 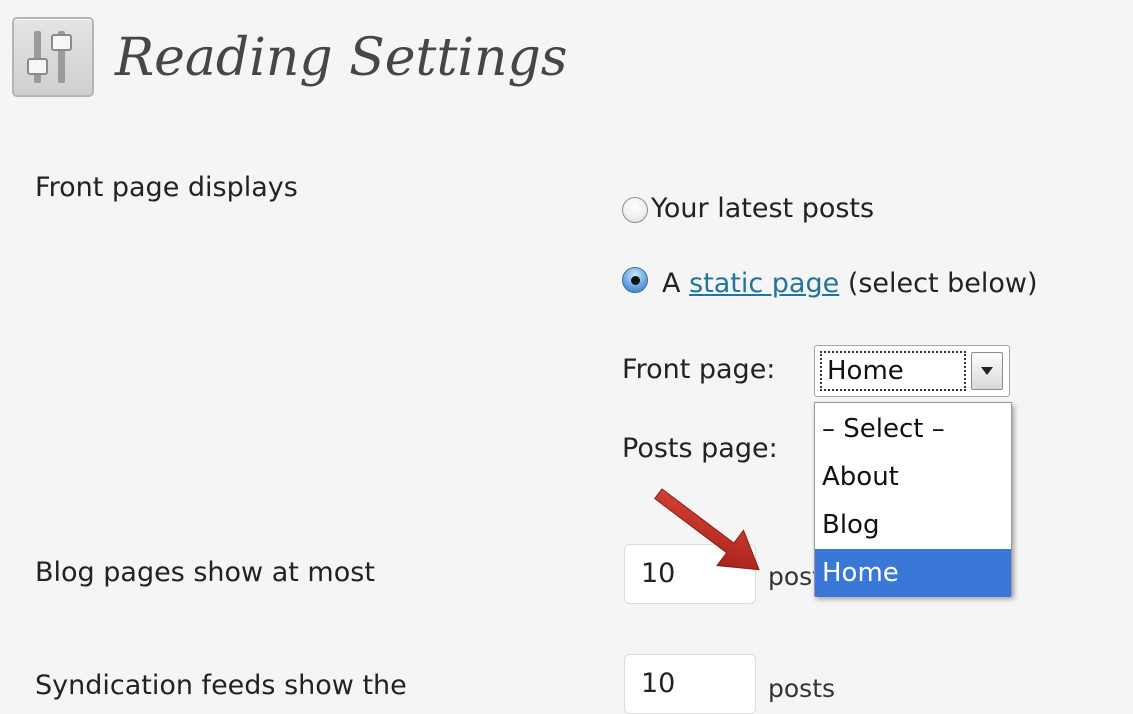 What do you see at coordinates (671, 283) in the screenshot?
I see `static-page-prefix: A` at bounding box center [671, 283].